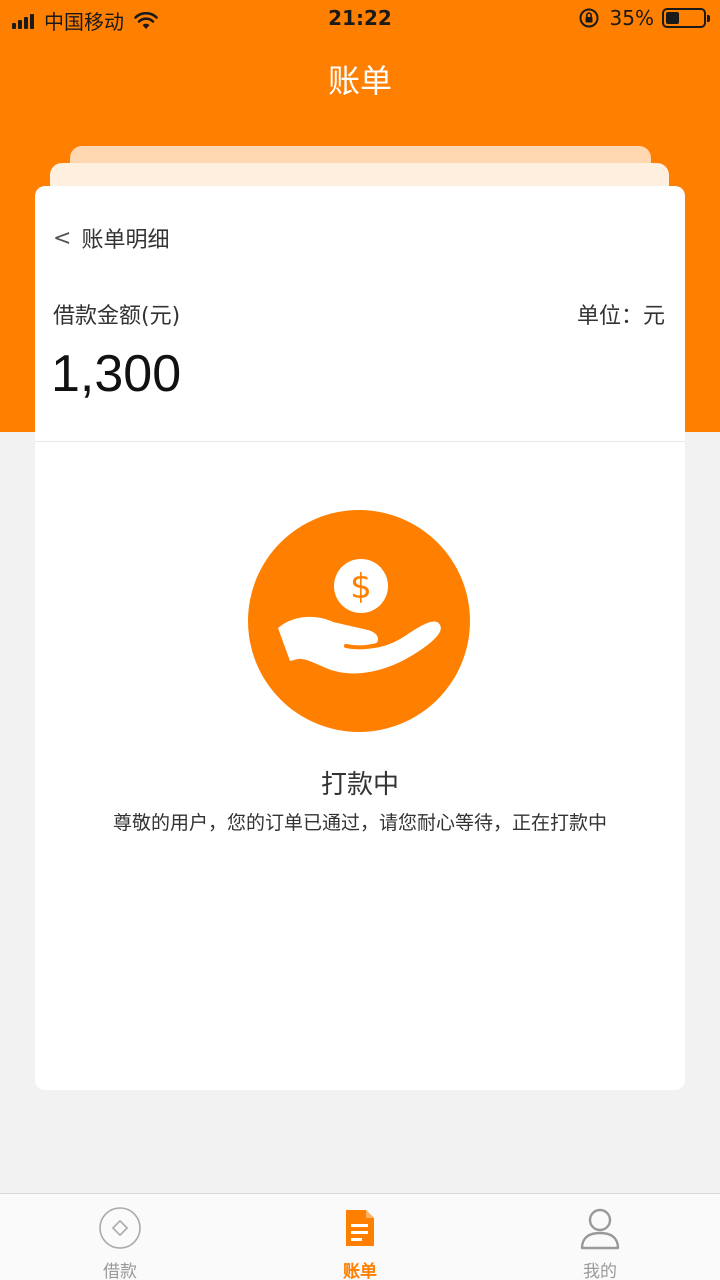 The image size is (720, 1280). I want to click on tab-bar: 借款 账单 我的, so click(360, 1236).